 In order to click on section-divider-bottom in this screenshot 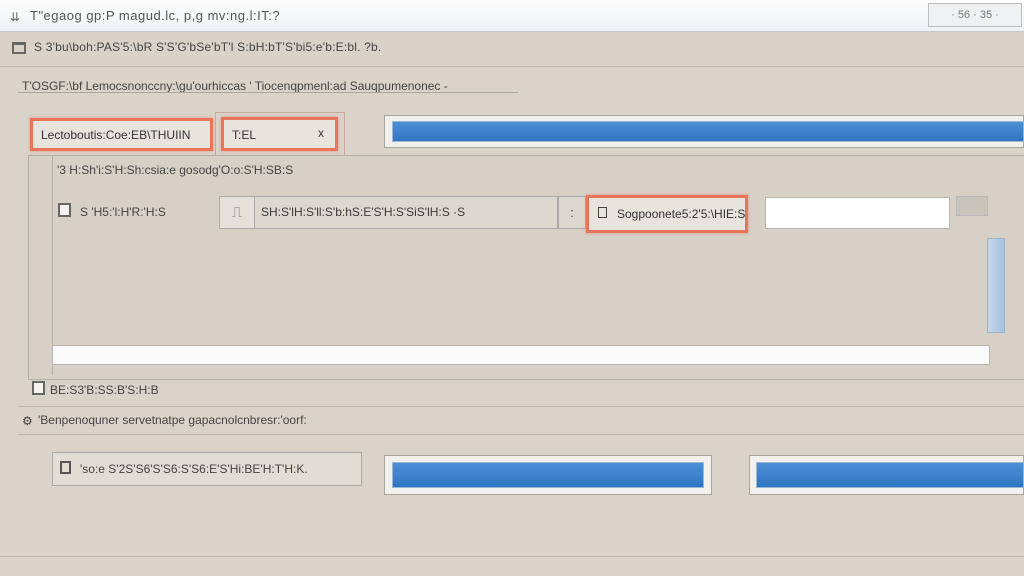, I will do `click(521, 434)`.